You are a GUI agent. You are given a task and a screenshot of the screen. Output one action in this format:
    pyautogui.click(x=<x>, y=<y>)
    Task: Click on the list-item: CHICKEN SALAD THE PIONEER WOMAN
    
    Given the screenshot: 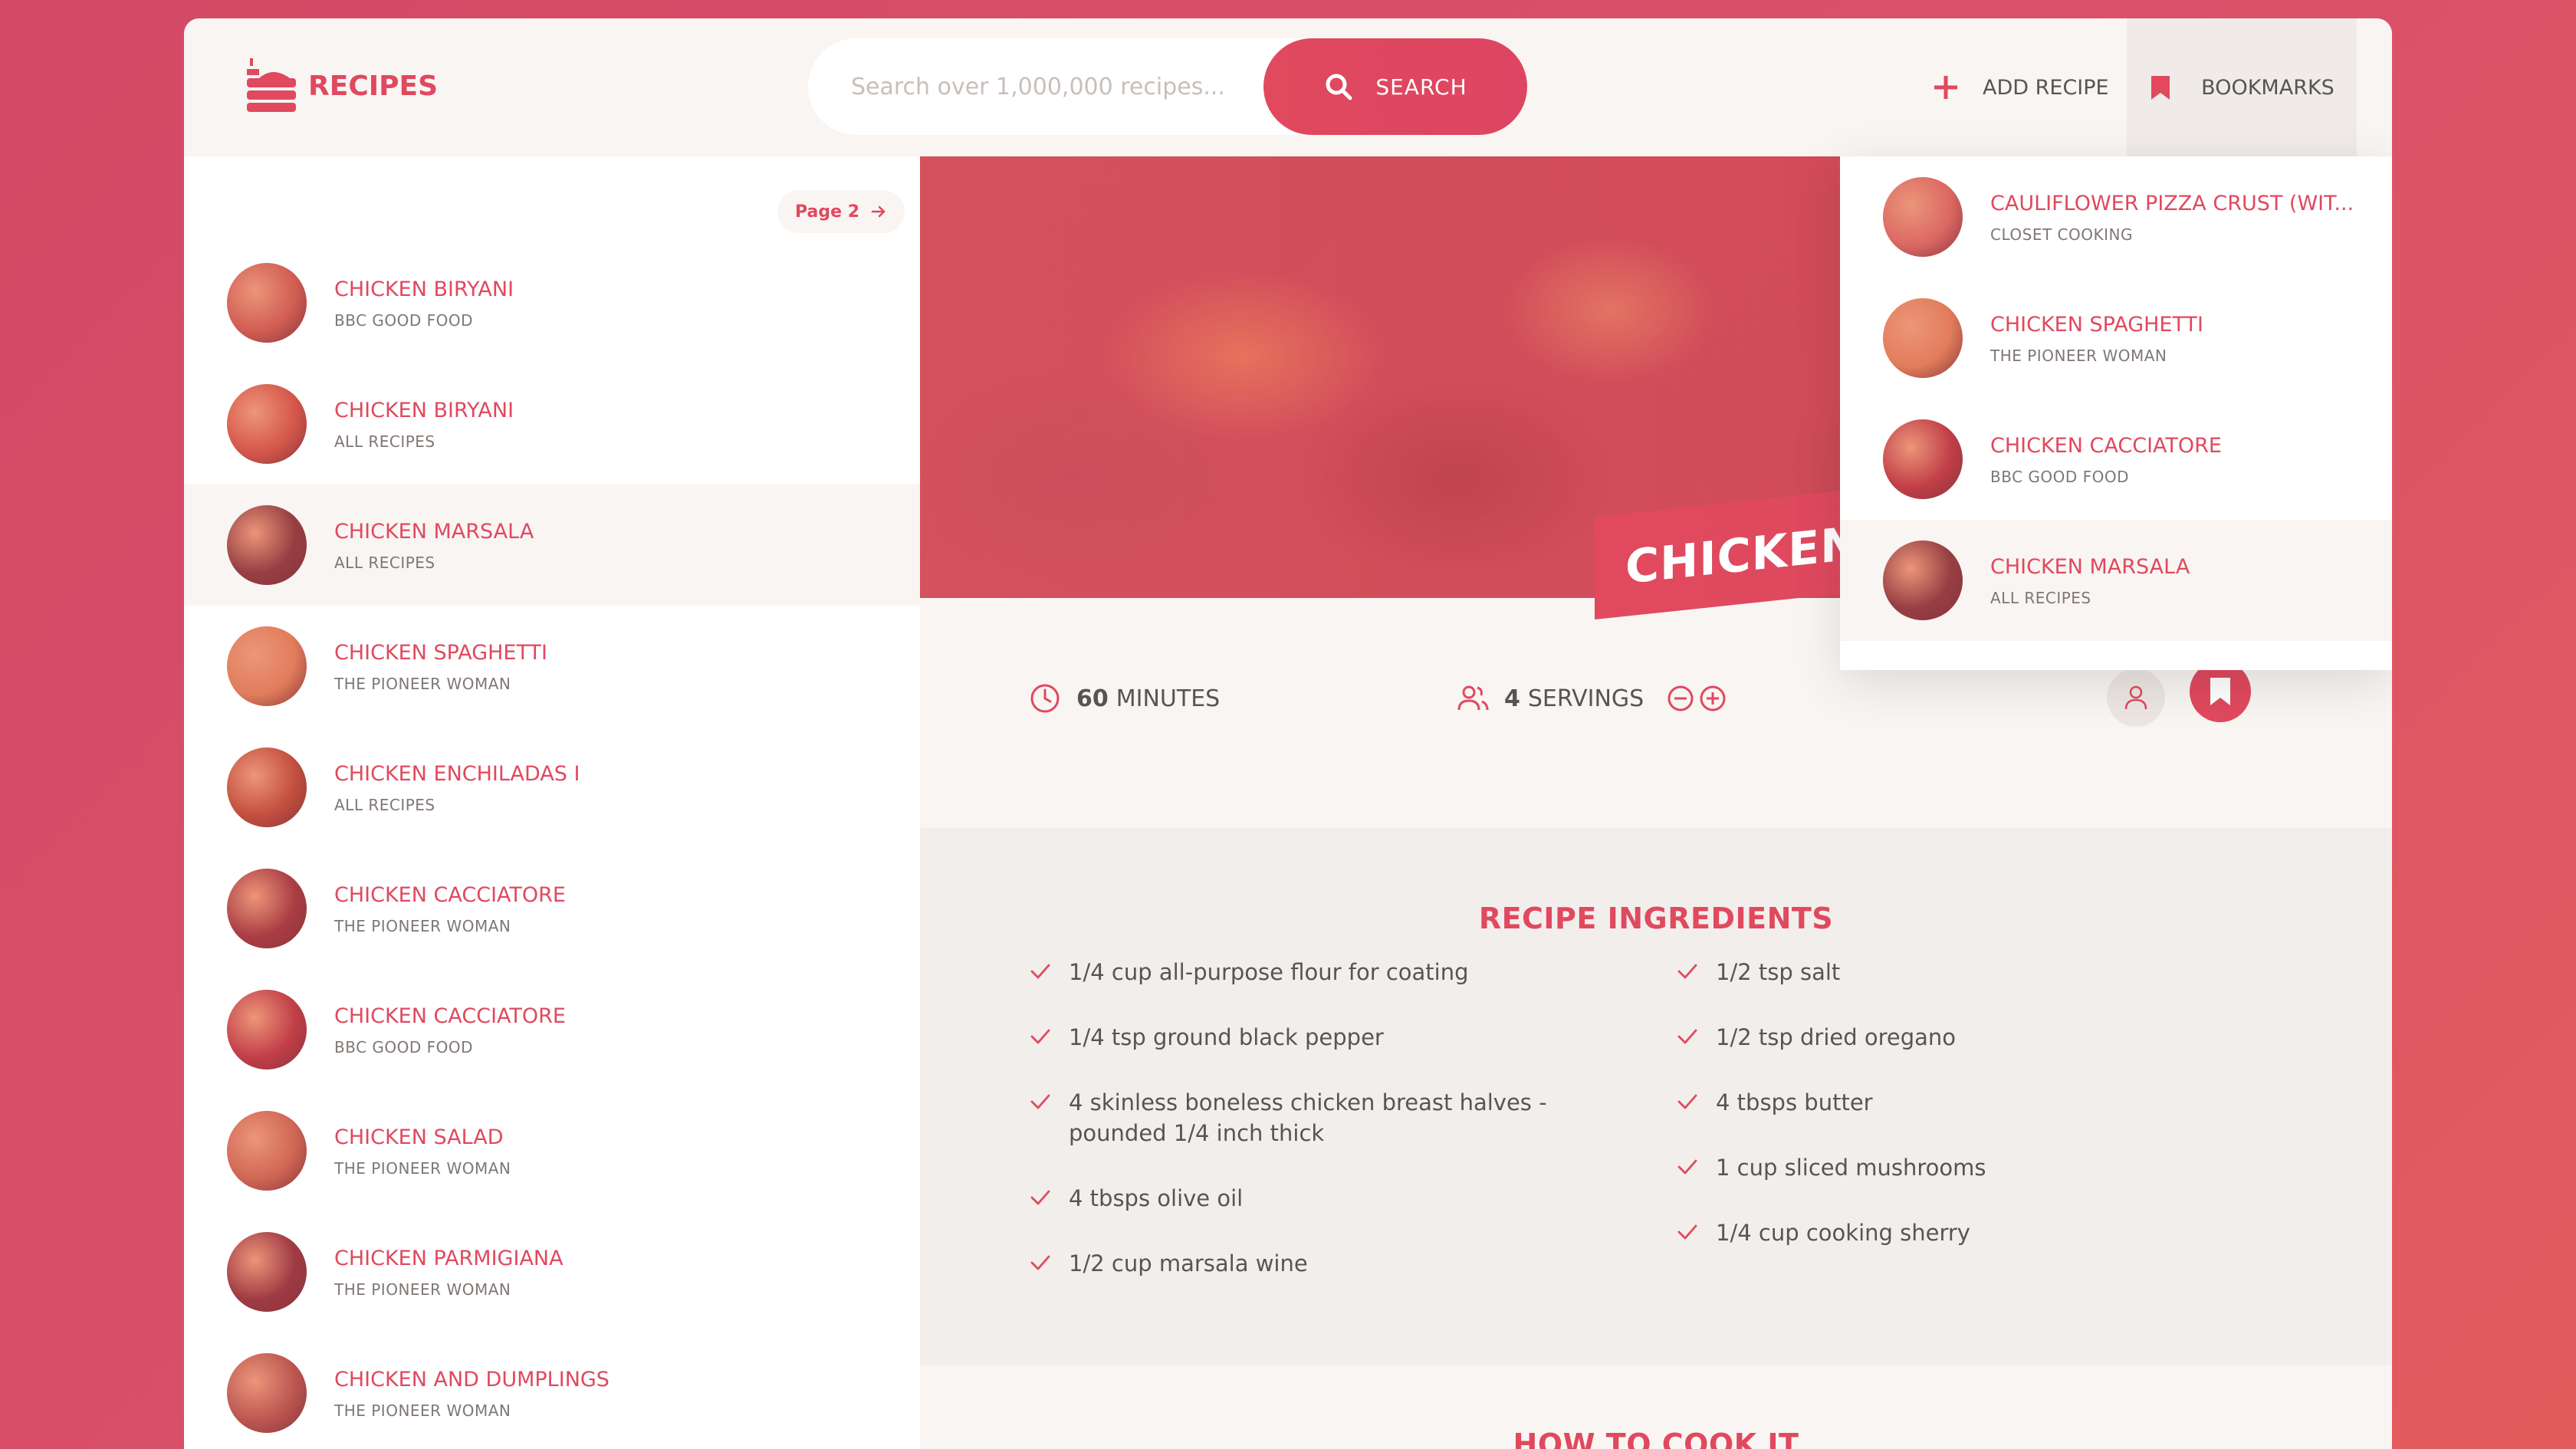 What is the action you would take?
    pyautogui.click(x=552, y=1150)
    